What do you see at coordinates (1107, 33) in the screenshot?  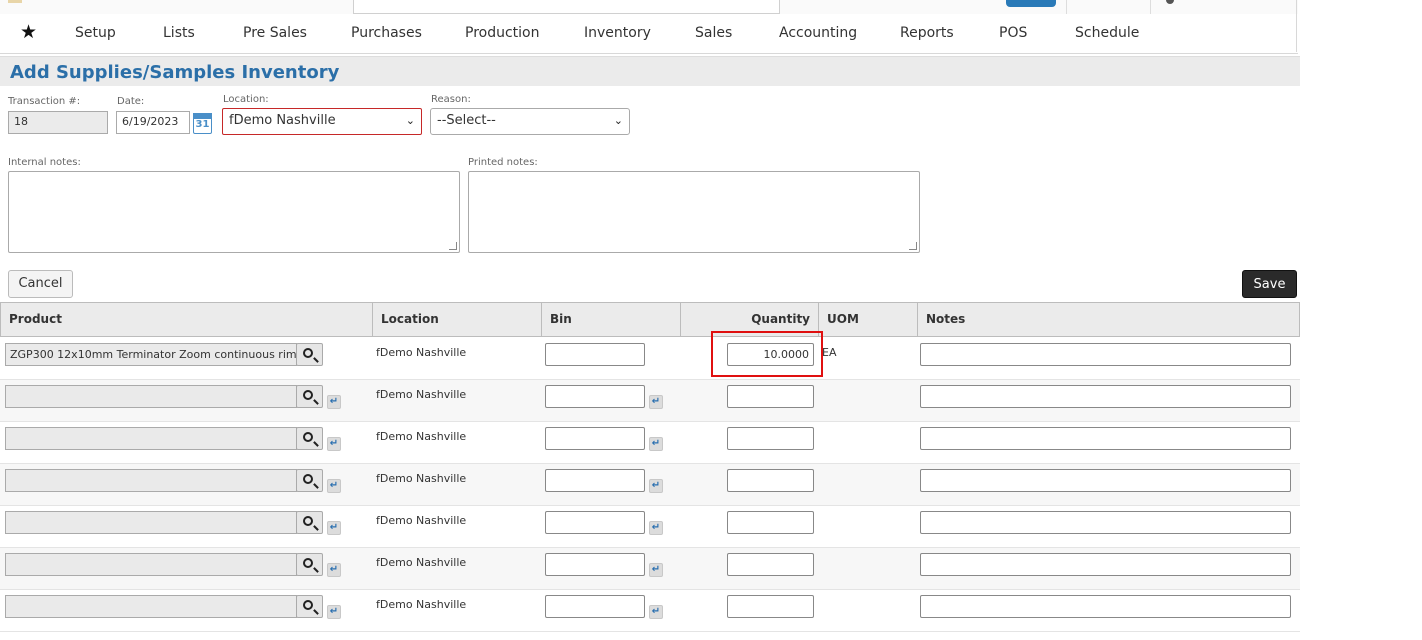 I see `nav-item-schedule: Schedule` at bounding box center [1107, 33].